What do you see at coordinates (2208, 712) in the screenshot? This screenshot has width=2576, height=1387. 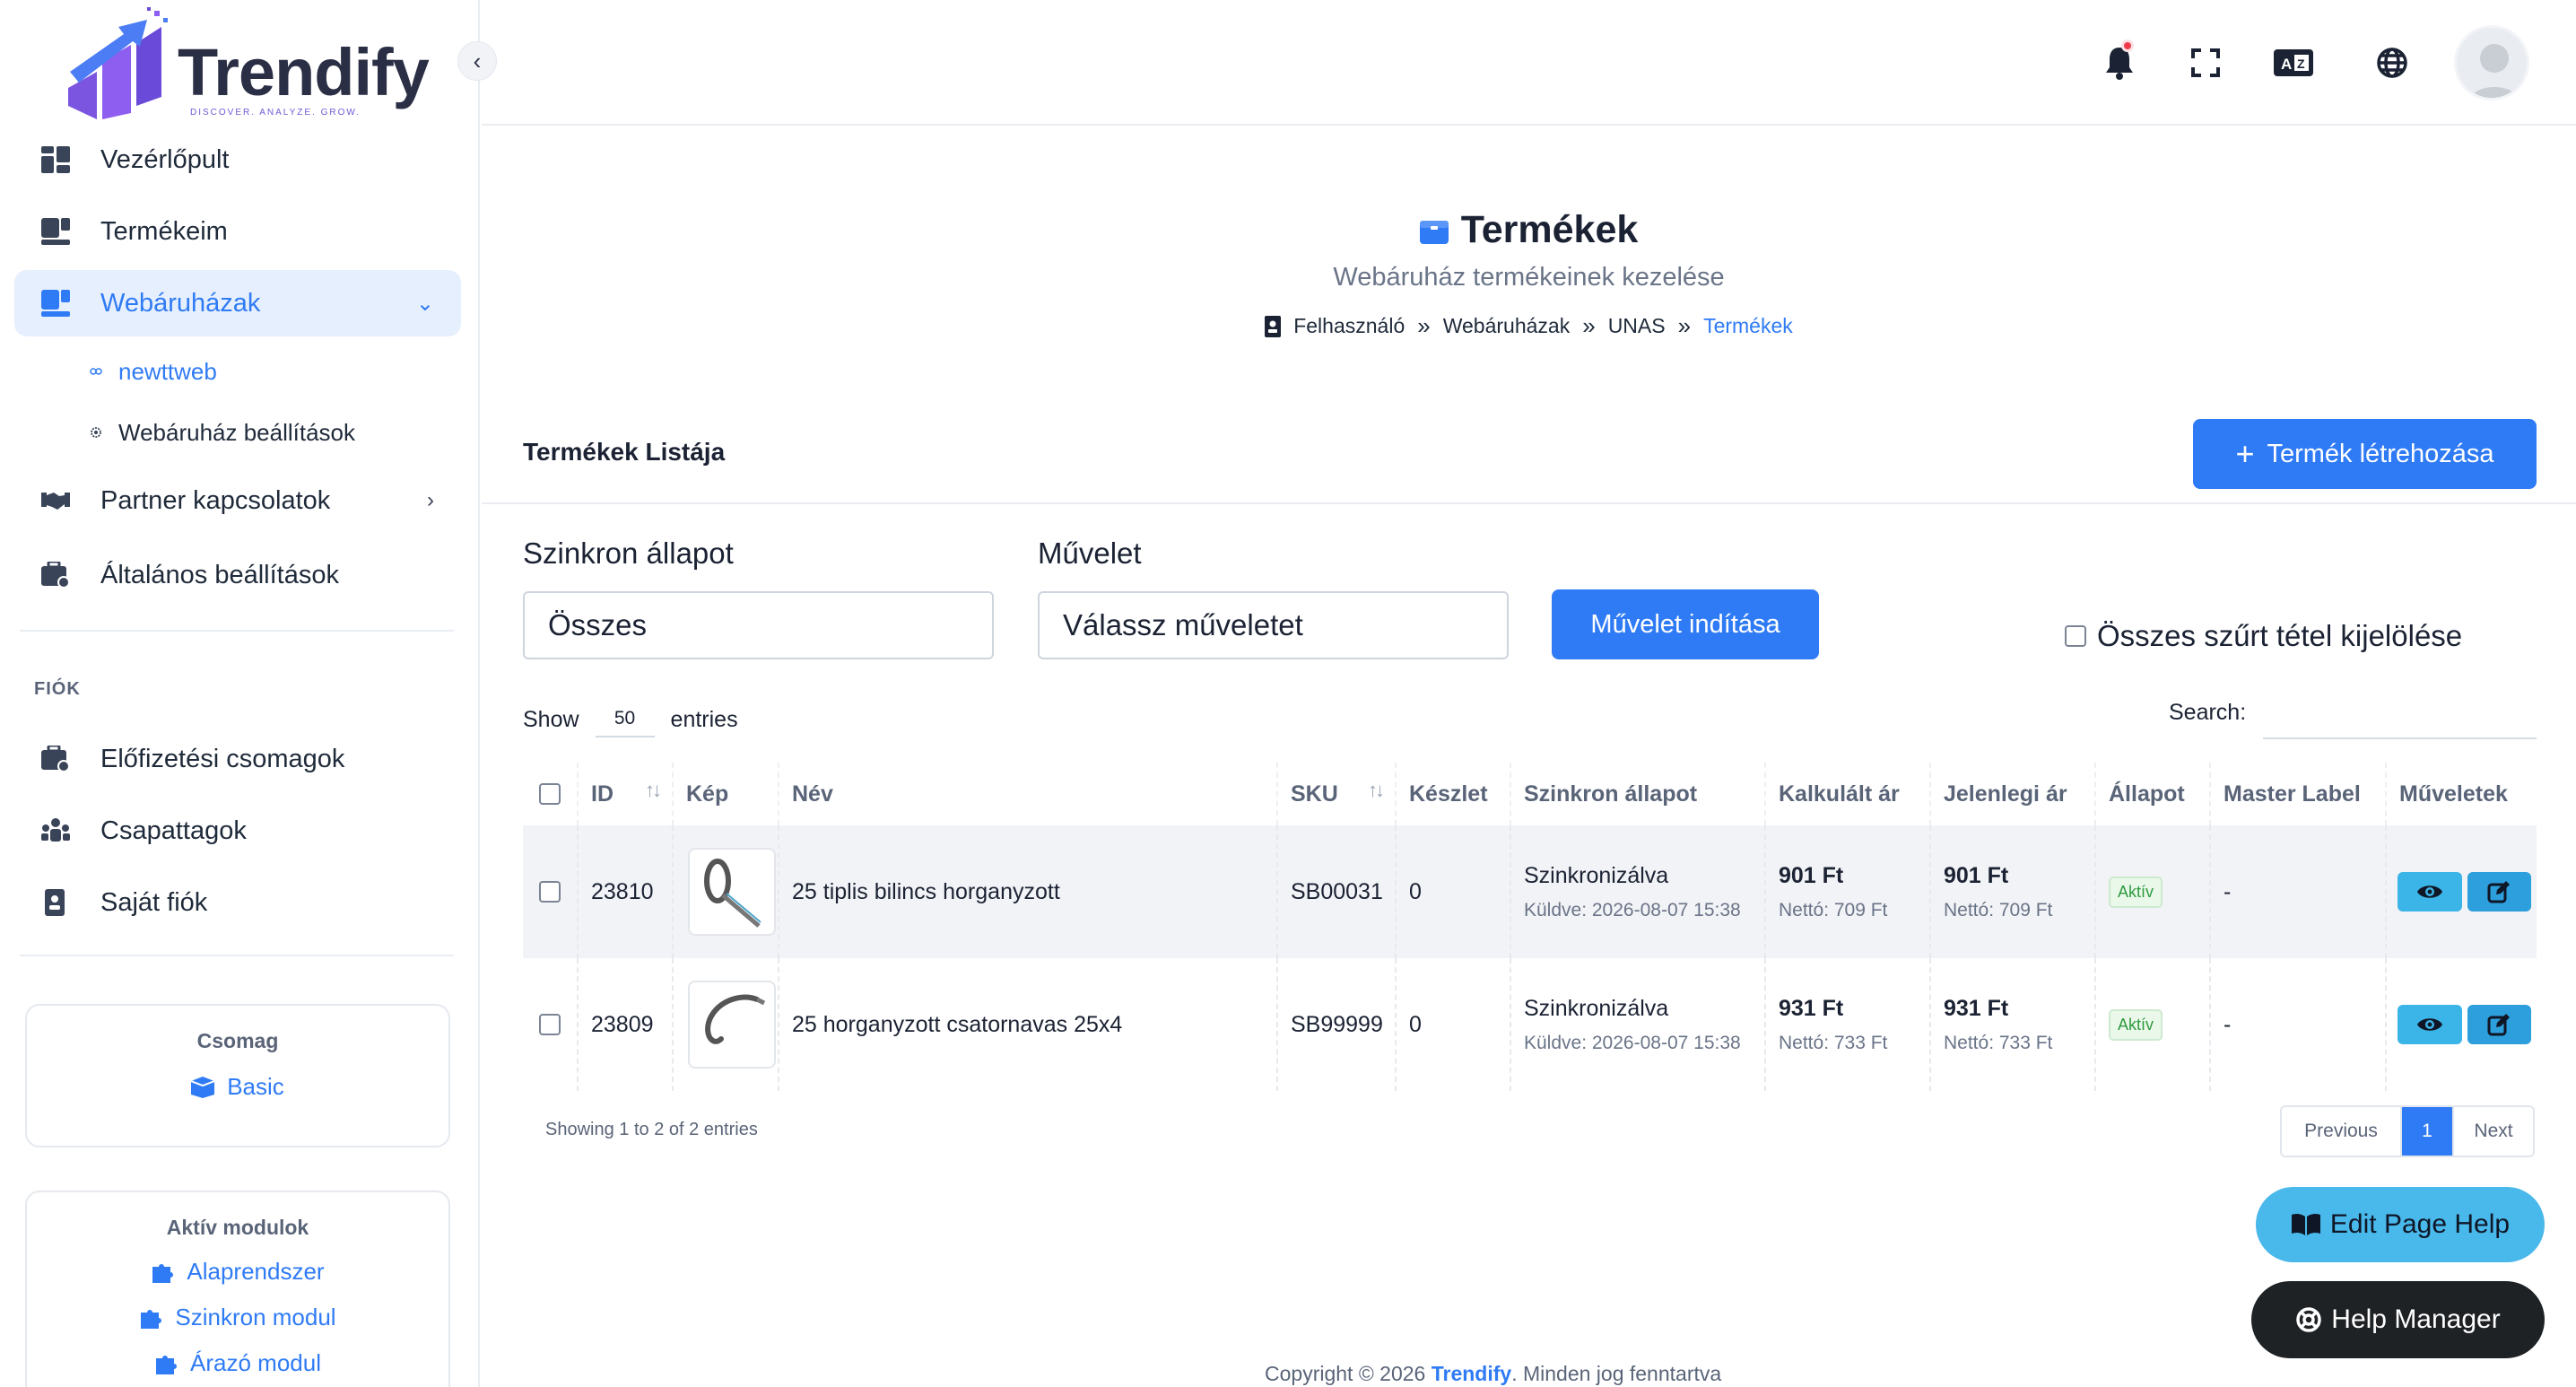 I see `search-label: Search:` at bounding box center [2208, 712].